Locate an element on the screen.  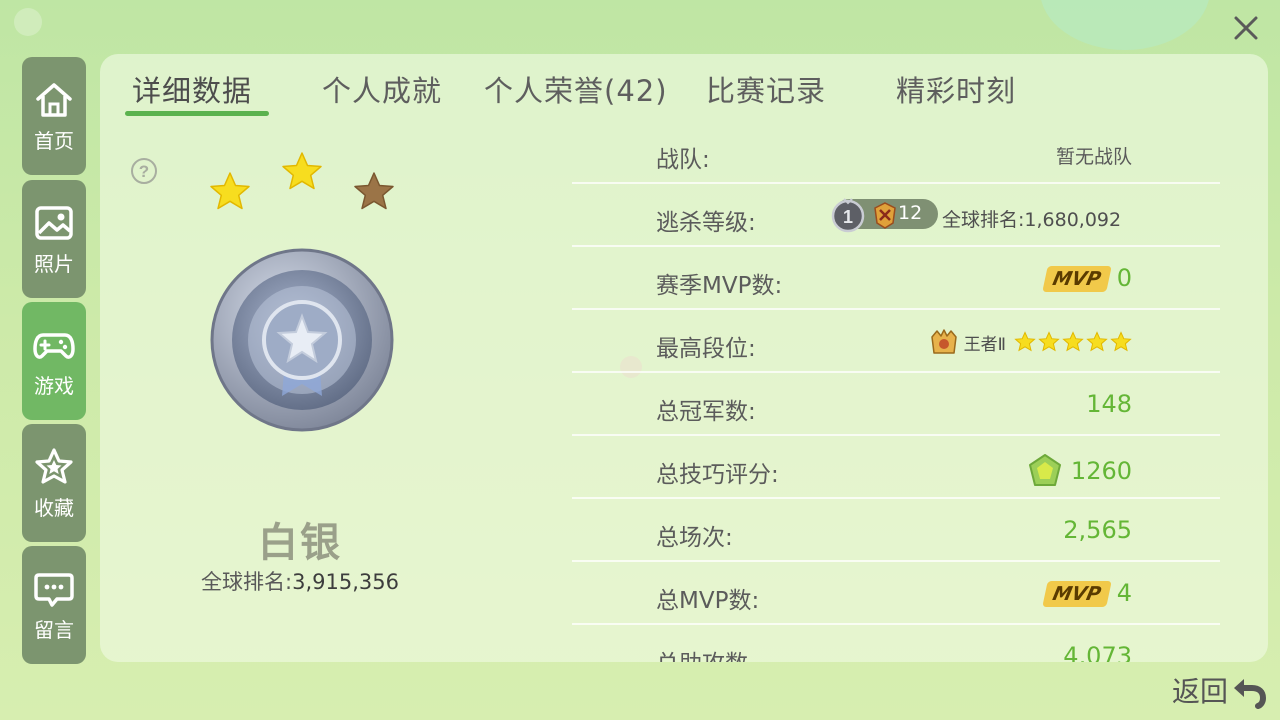
nav-label: 留言 is located at coordinates (54, 629).